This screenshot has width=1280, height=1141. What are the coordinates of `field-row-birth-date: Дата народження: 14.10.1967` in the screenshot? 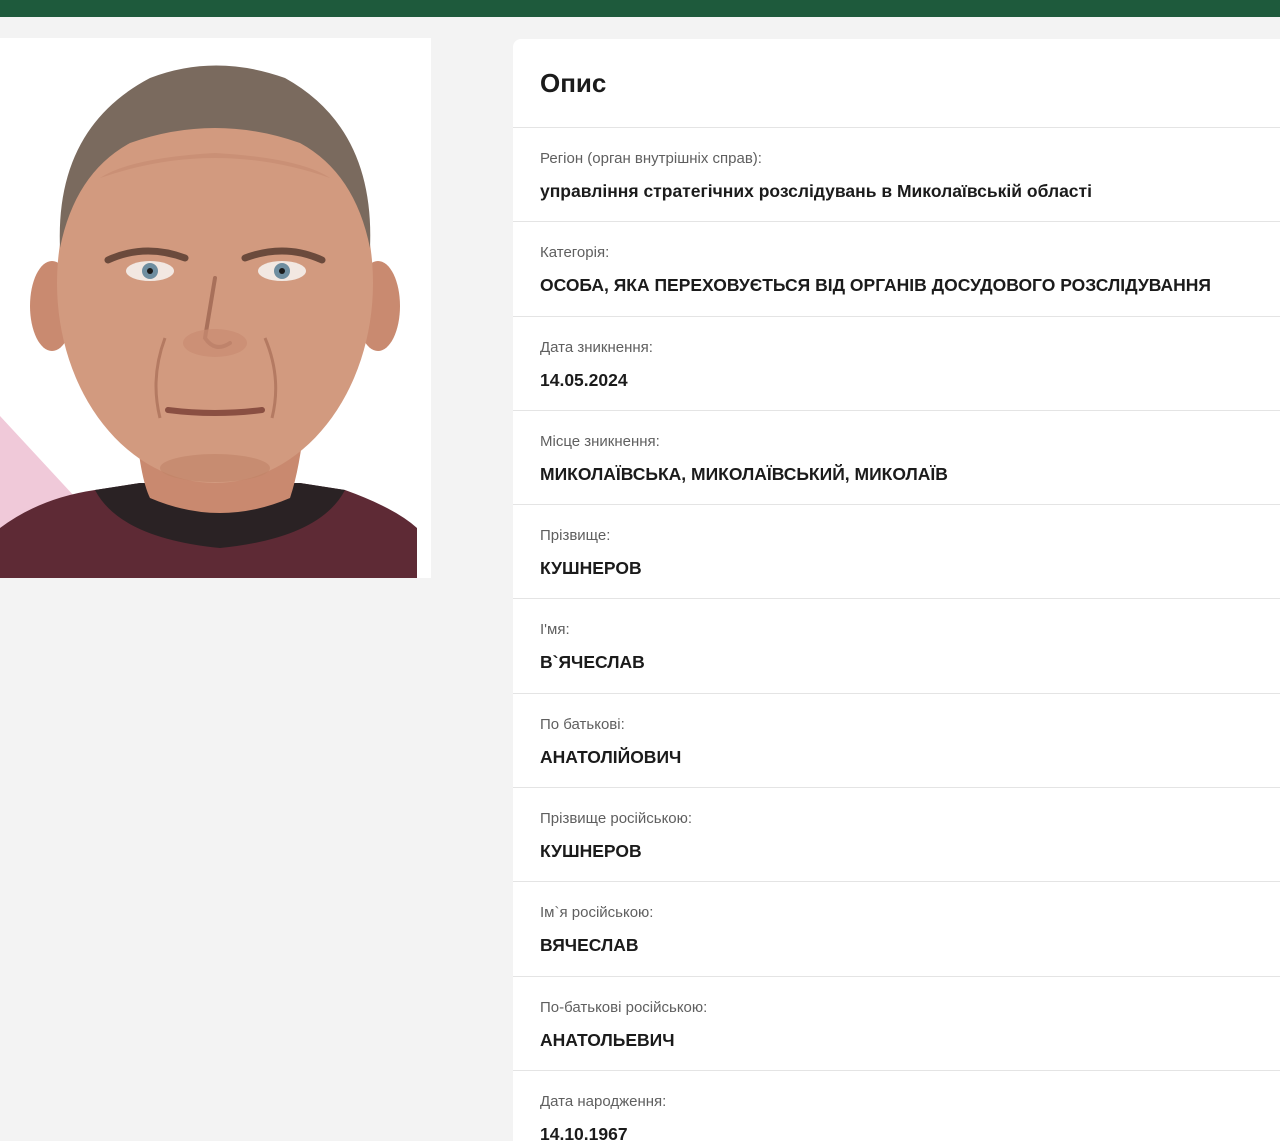 It's located at (896, 1106).